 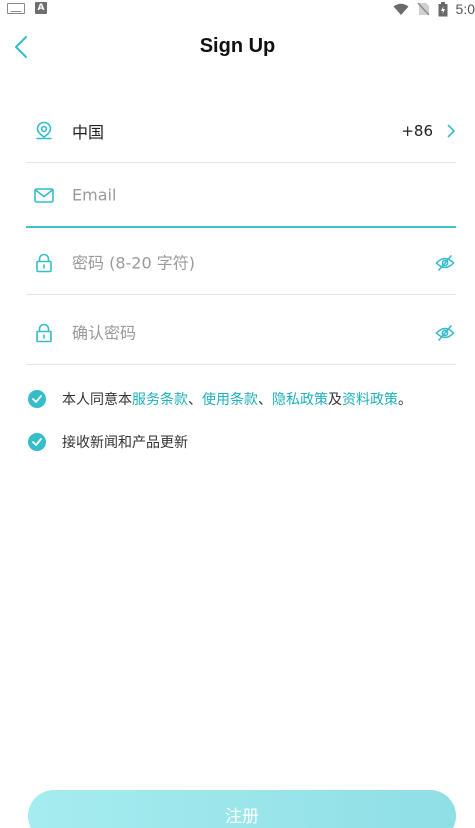 What do you see at coordinates (16, 8) in the screenshot?
I see `keyboard-icon` at bounding box center [16, 8].